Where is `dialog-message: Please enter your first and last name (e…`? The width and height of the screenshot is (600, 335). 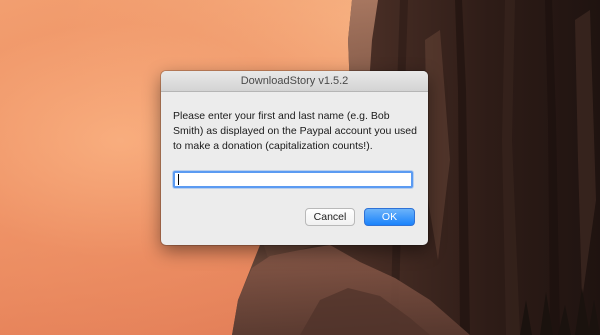
dialog-message: Please enter your first and last name (e… is located at coordinates (295, 131).